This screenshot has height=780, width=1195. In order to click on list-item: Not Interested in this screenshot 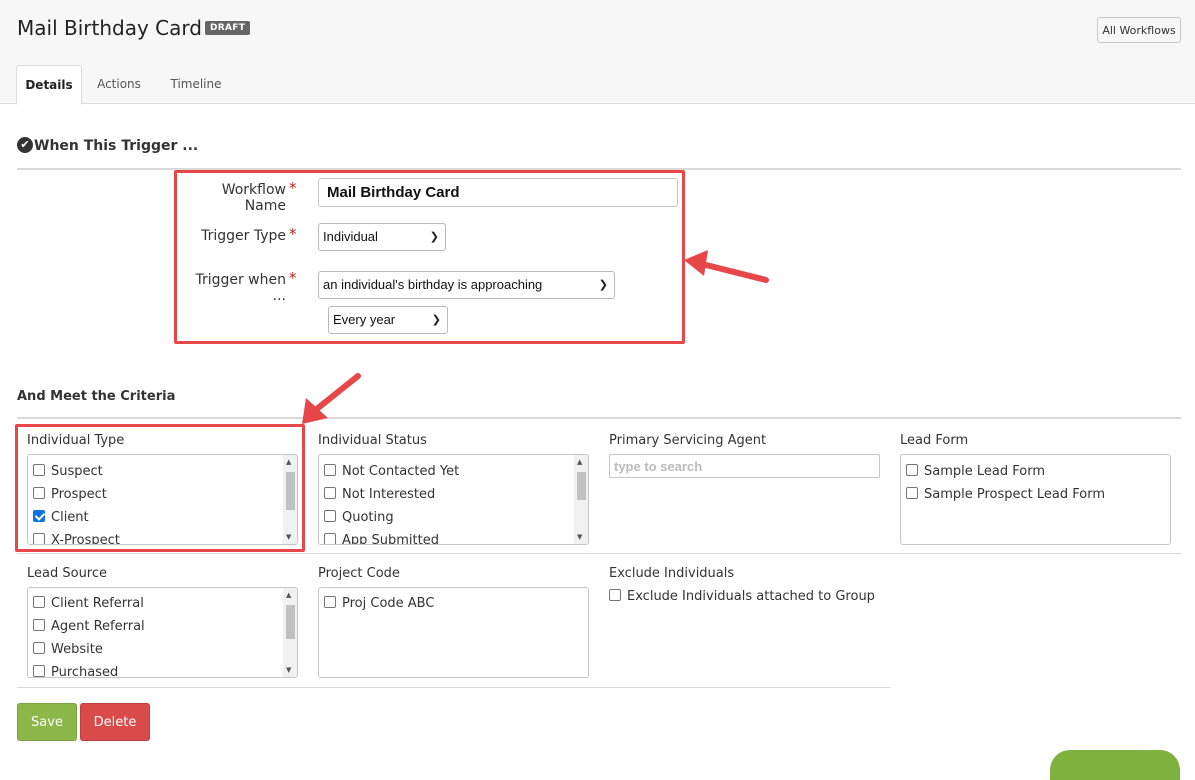, I will do `click(379, 495)`.